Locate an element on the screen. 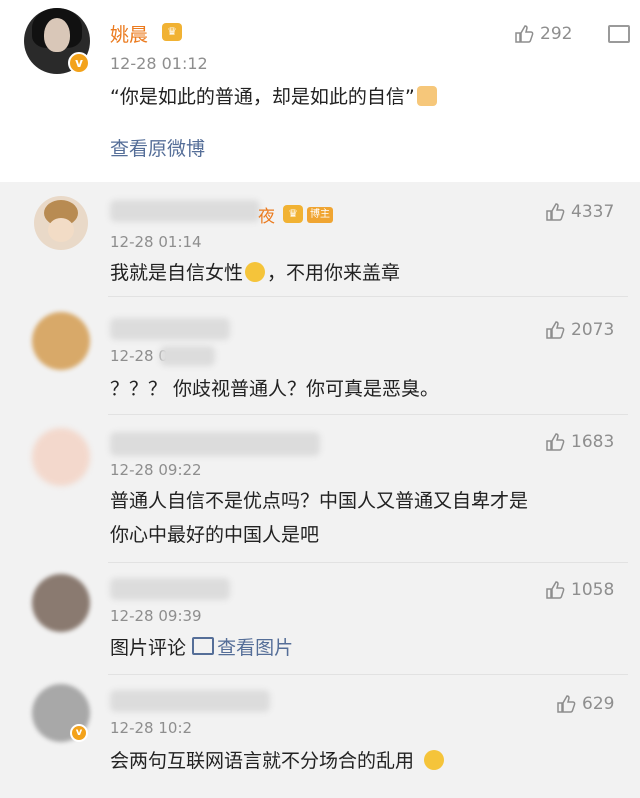 Image resolution: width=640 pixels, height=798 pixels. image-icon is located at coordinates (203, 646).